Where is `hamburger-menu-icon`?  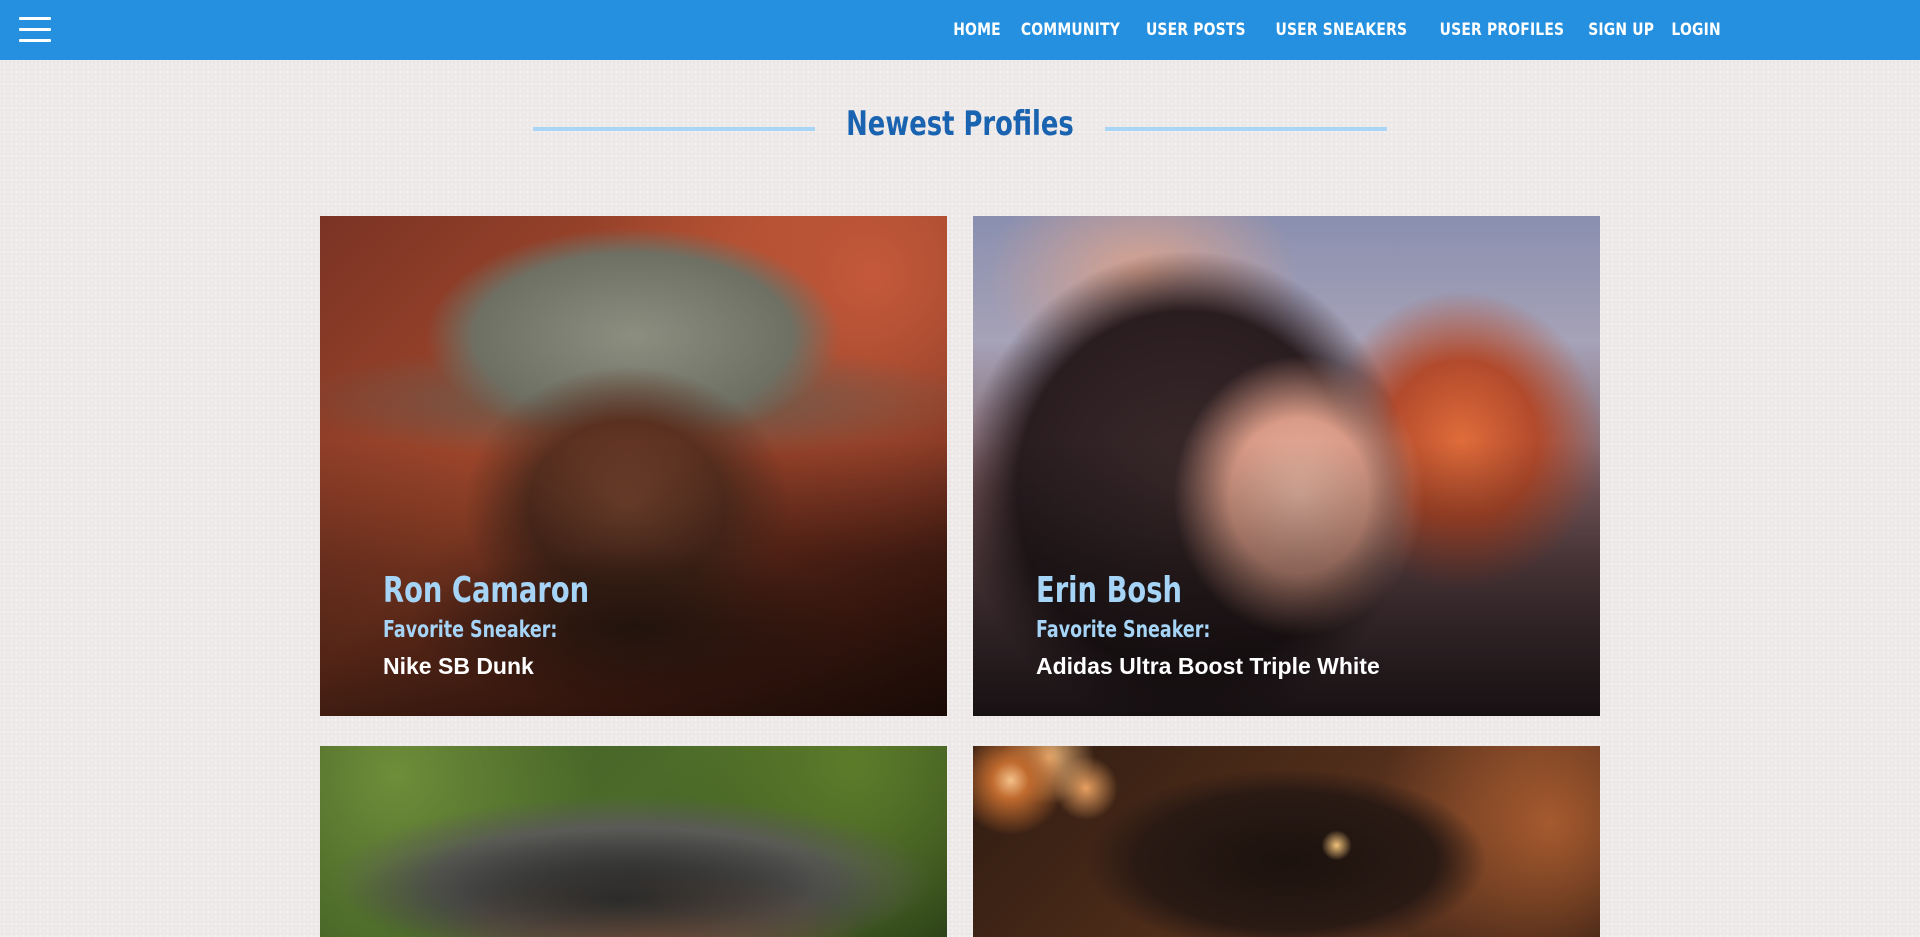 hamburger-menu-icon is located at coordinates (35, 29).